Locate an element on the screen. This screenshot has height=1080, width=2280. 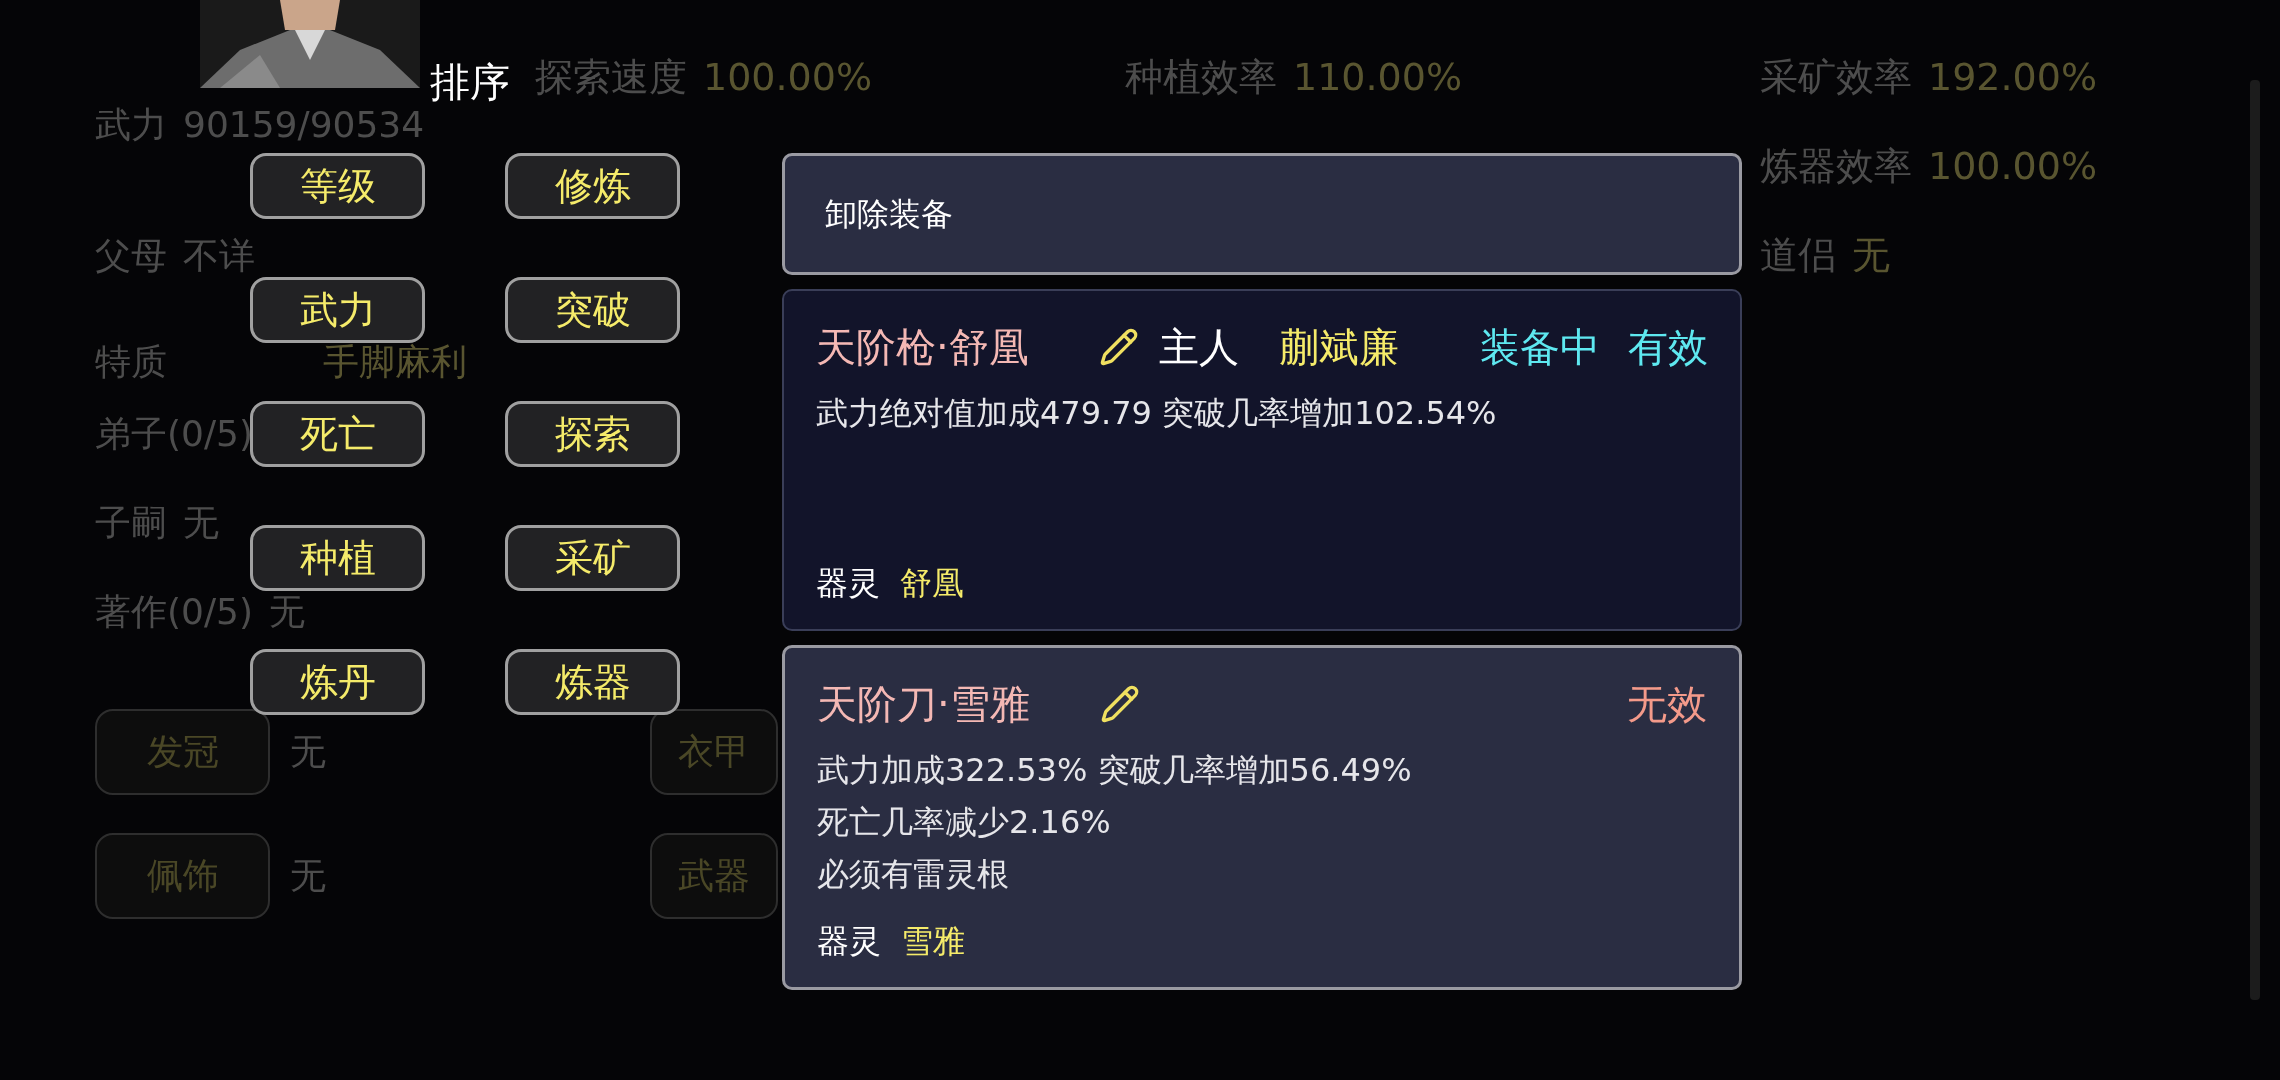
stat-value: 192.00% is located at coordinates (2013, 77).